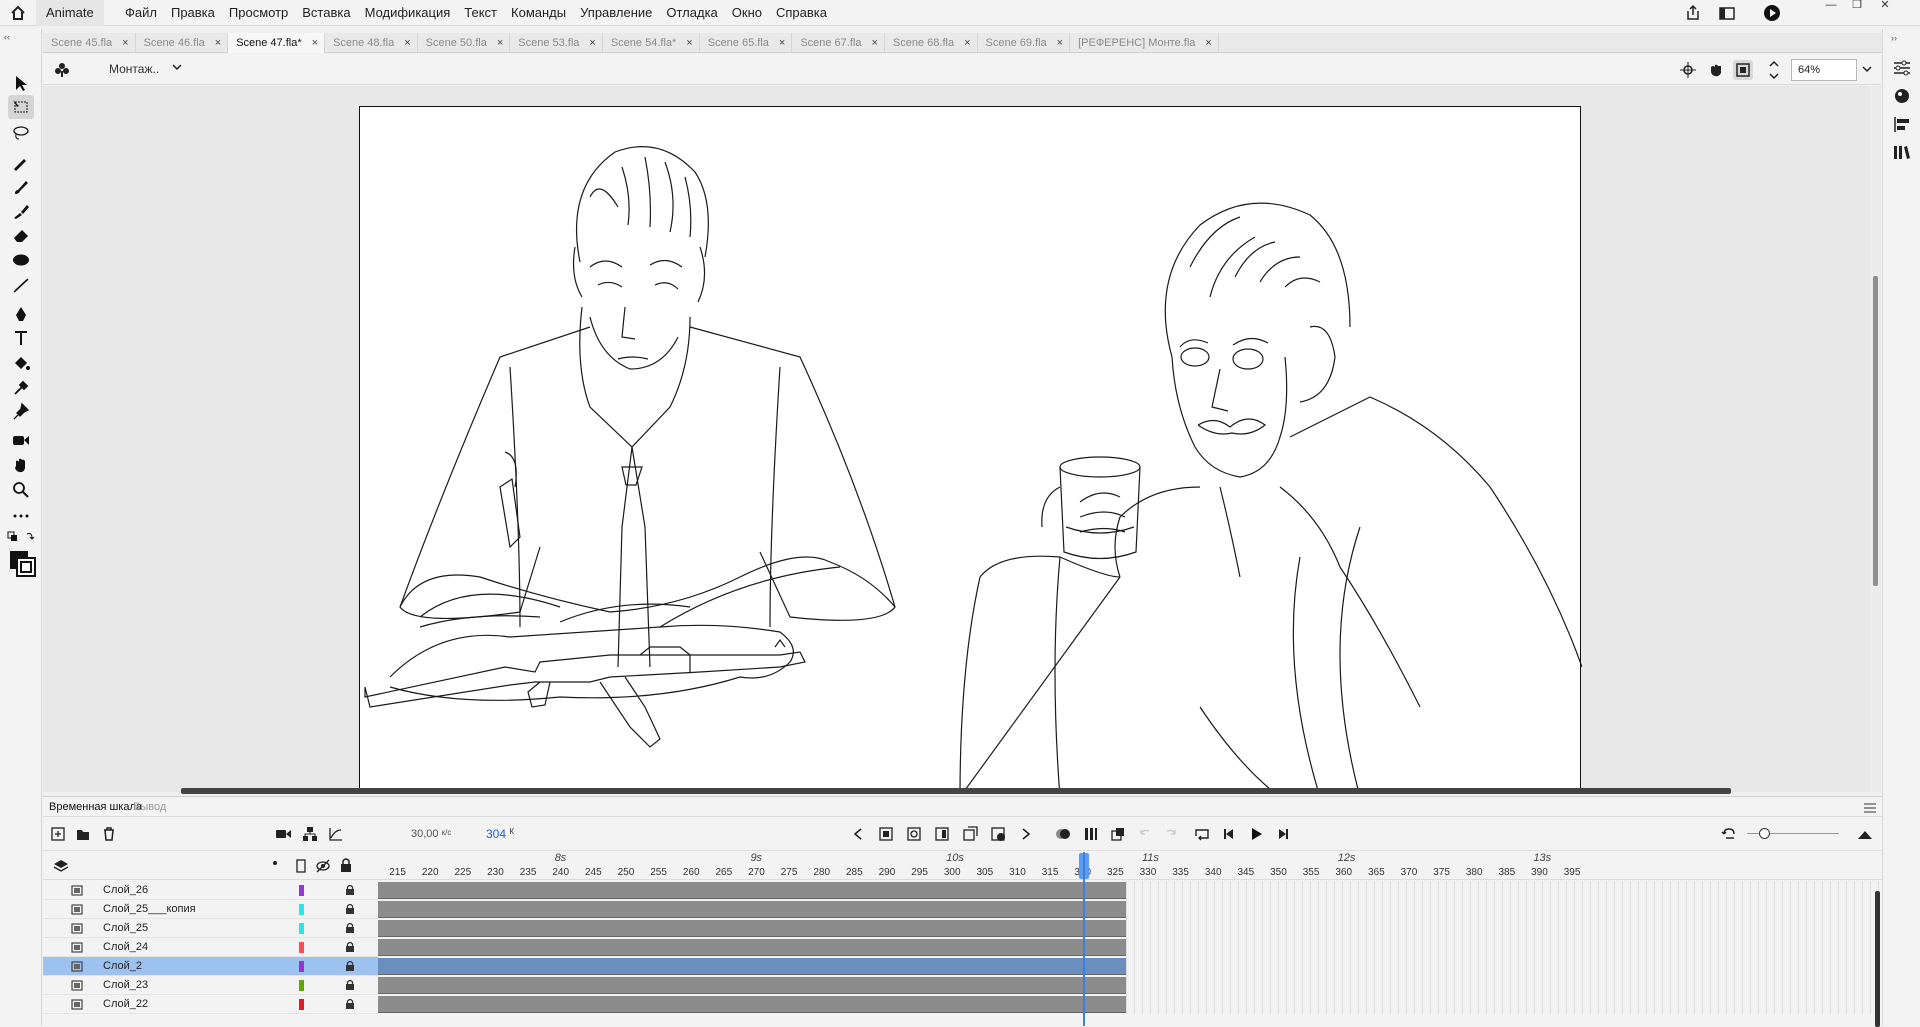 The image size is (1920, 1027). What do you see at coordinates (970, 834) in the screenshot?
I see `onion-skin-icon` at bounding box center [970, 834].